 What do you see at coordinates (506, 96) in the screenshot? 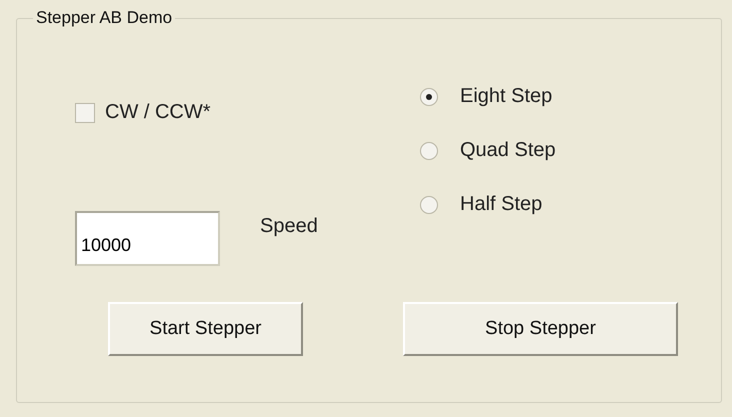
I see `radio-label: Eight Step` at bounding box center [506, 96].